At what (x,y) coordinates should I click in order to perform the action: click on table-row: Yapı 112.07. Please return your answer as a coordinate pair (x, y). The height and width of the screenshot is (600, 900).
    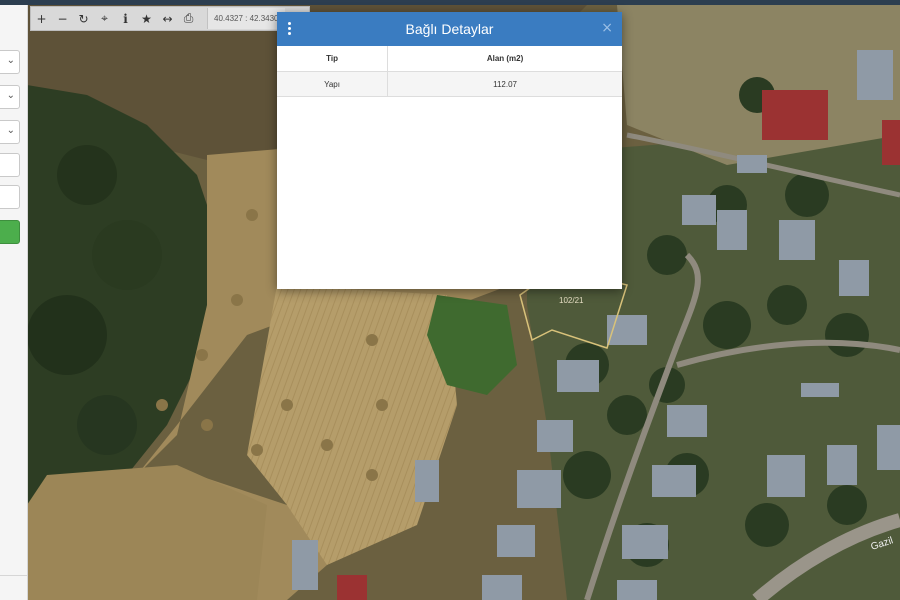
    Looking at the image, I should click on (449, 84).